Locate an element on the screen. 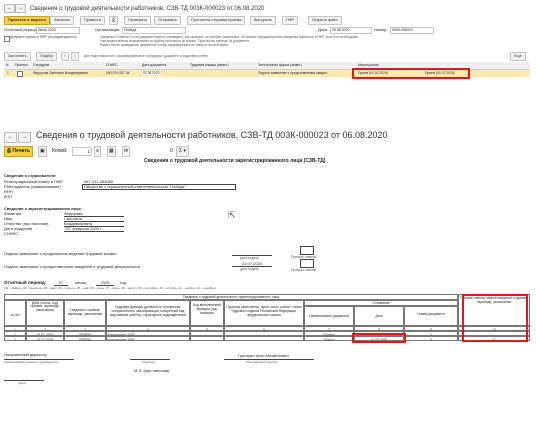 The image size is (536, 439). birth-value: "20" февраля 2000 г. is located at coordinates (94, 229).